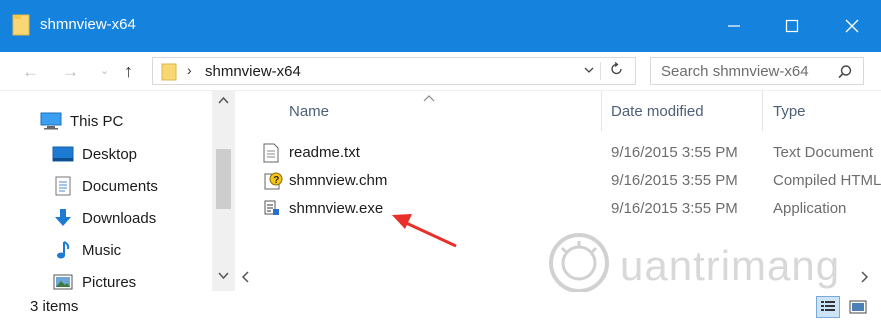 The image size is (881, 322). Describe the element at coordinates (424, 231) in the screenshot. I see `annotation-arrow` at that location.